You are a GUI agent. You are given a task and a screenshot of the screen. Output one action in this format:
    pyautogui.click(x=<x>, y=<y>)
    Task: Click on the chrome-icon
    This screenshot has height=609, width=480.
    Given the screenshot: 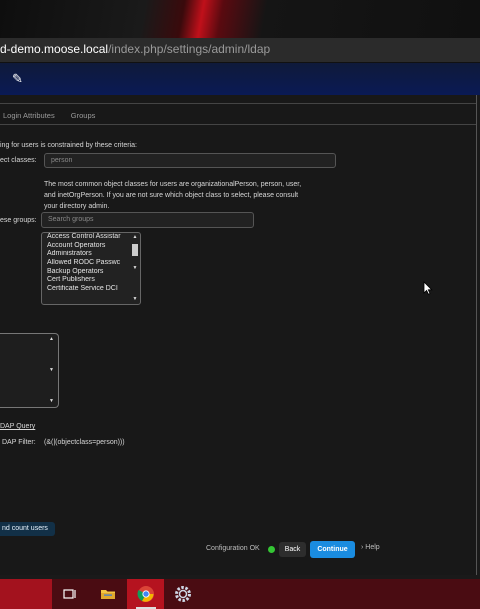 What is the action you would take?
    pyautogui.click(x=146, y=594)
    